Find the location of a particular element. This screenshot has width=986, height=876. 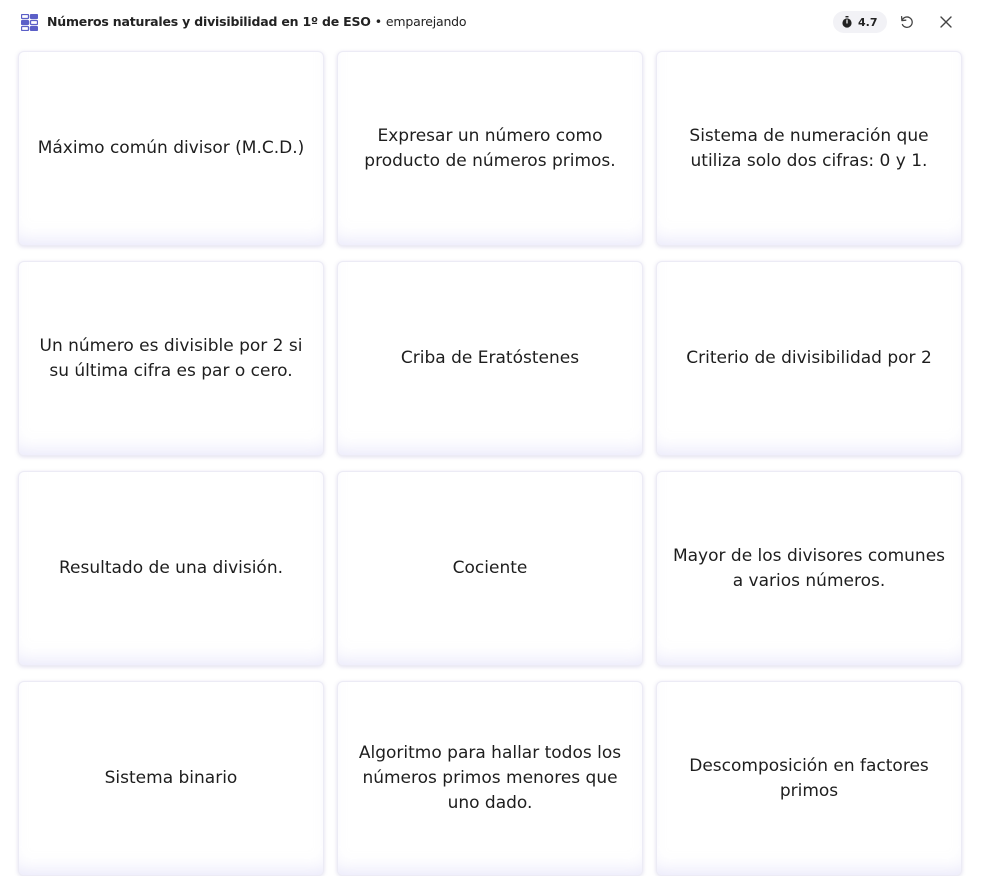

timer-value: 4.7 is located at coordinates (868, 22).